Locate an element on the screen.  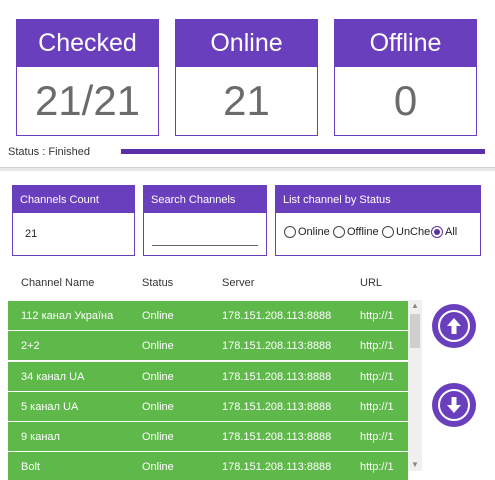
cell-channel-name: 9 канал is located at coordinates (40, 437).